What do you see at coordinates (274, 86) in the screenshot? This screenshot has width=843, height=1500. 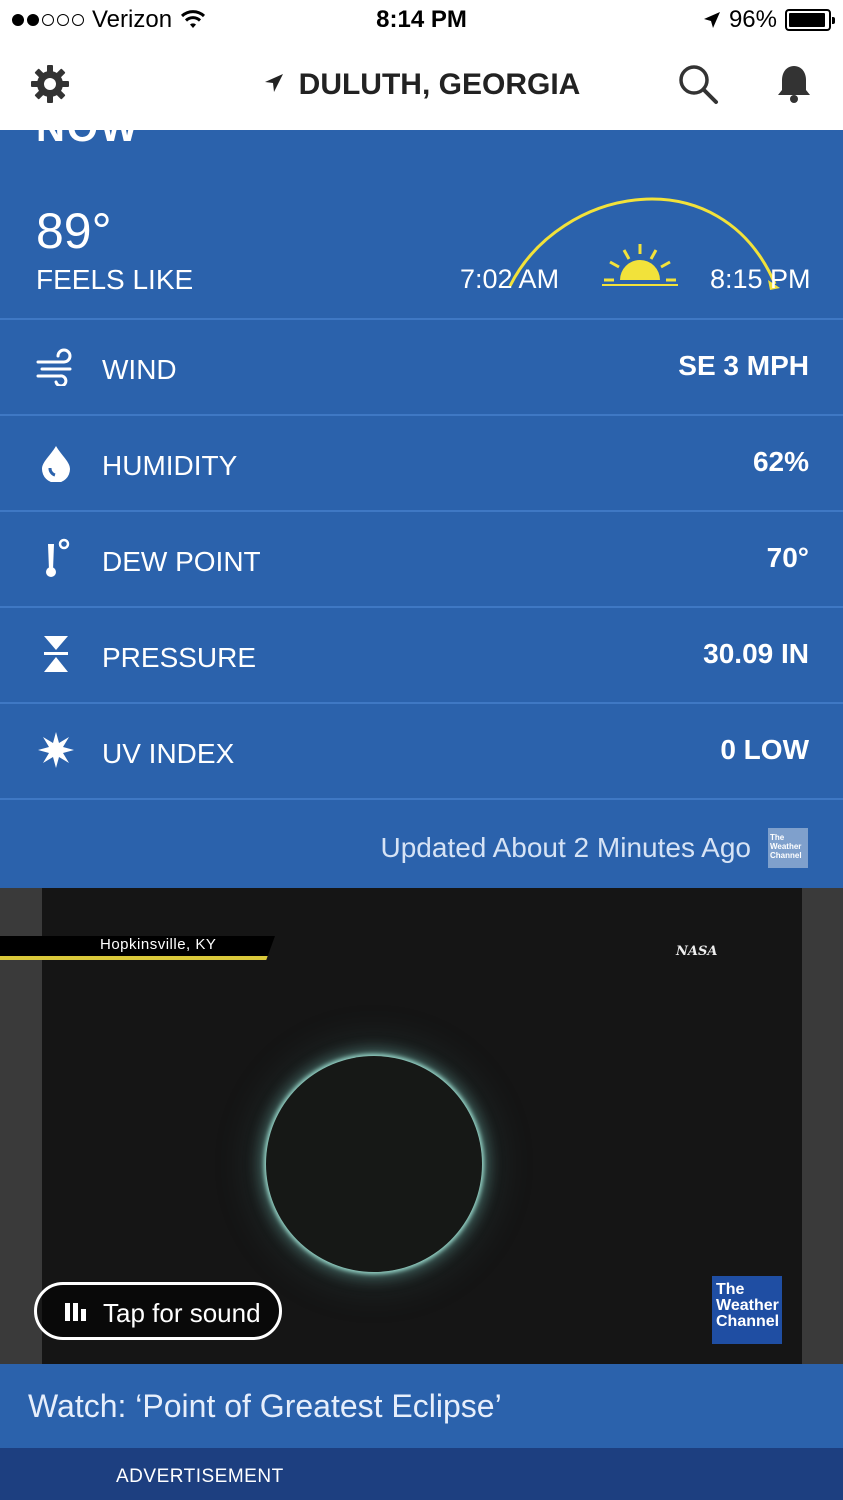 I see `location-arrow-icon` at bounding box center [274, 86].